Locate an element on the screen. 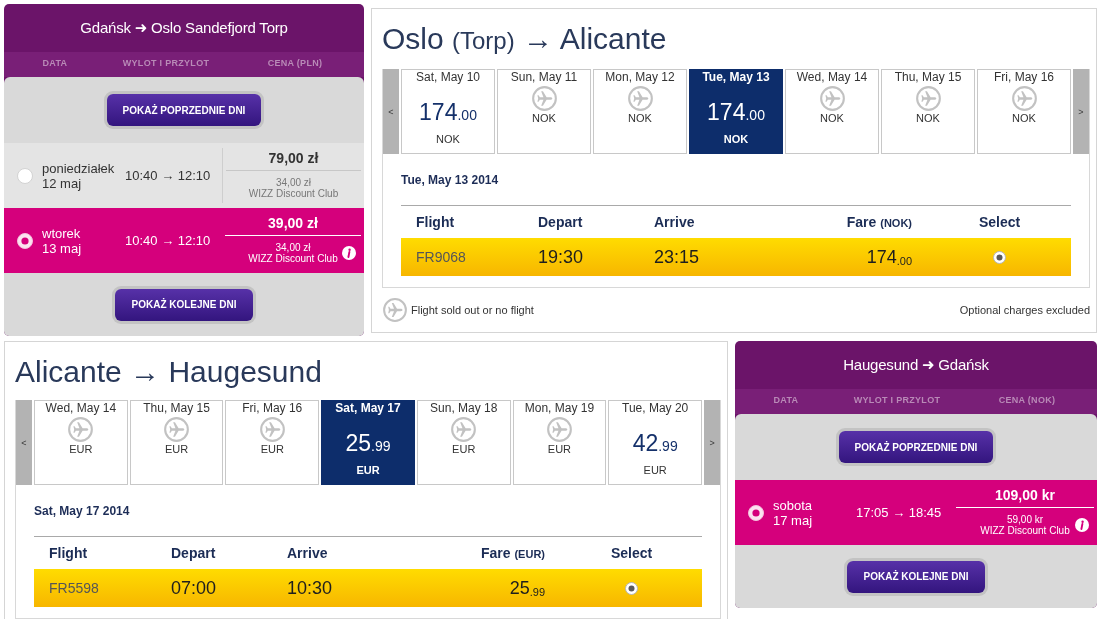  date-label: Tue, May 13 is located at coordinates (736, 77).